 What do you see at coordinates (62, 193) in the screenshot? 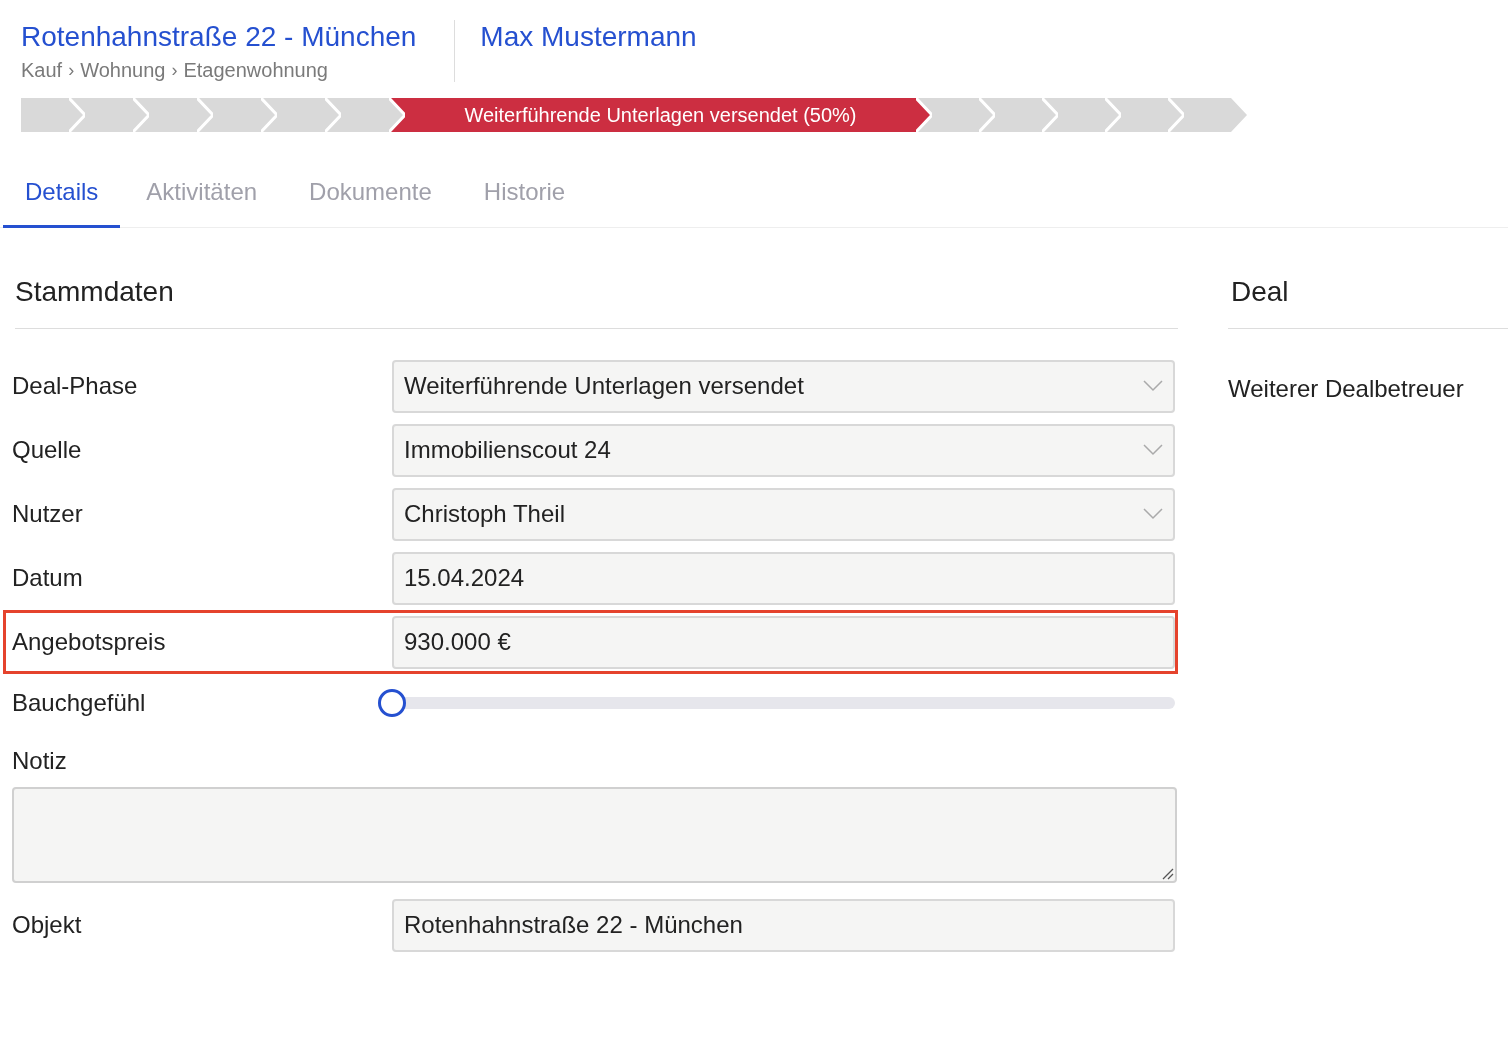
I see `tab: Details` at bounding box center [62, 193].